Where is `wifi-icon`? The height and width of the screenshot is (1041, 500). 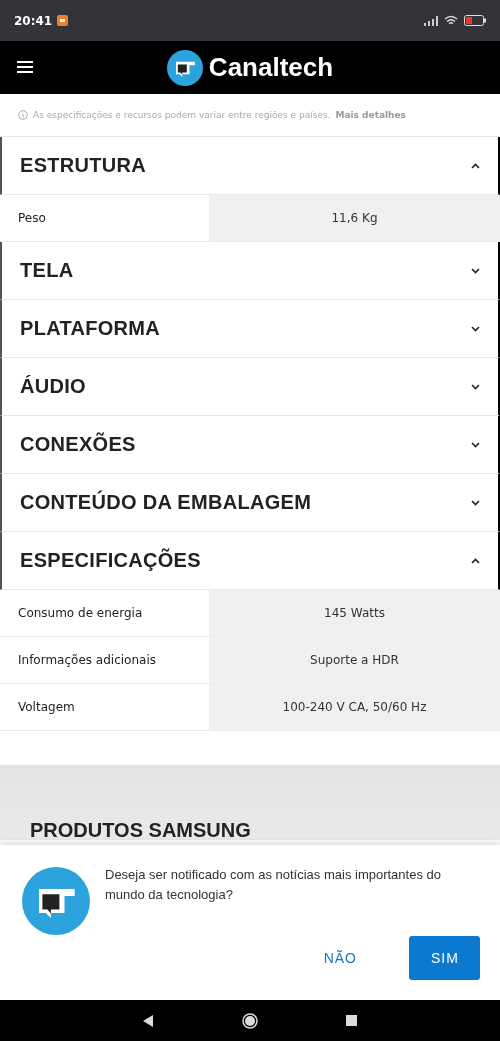 wifi-icon is located at coordinates (451, 20).